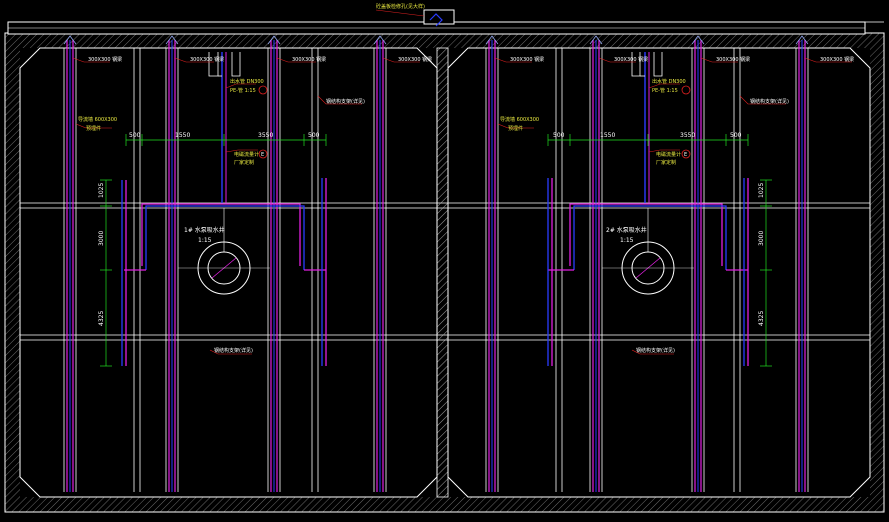 This screenshot has height=522, width=889. What do you see at coordinates (527, 59) in the screenshot?
I see `right-label-top-1: 300X300 钢梁` at bounding box center [527, 59].